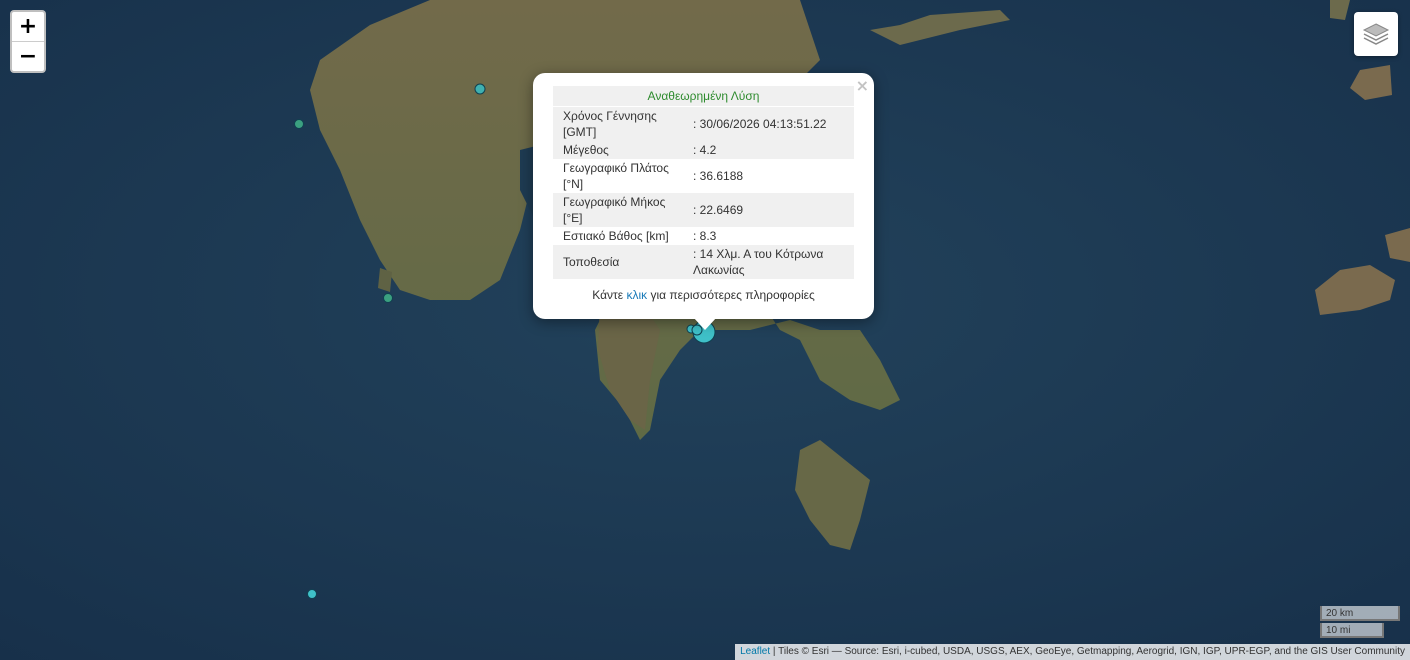 The image size is (1410, 660). I want to click on info-value: : 36.6188, so click(718, 176).